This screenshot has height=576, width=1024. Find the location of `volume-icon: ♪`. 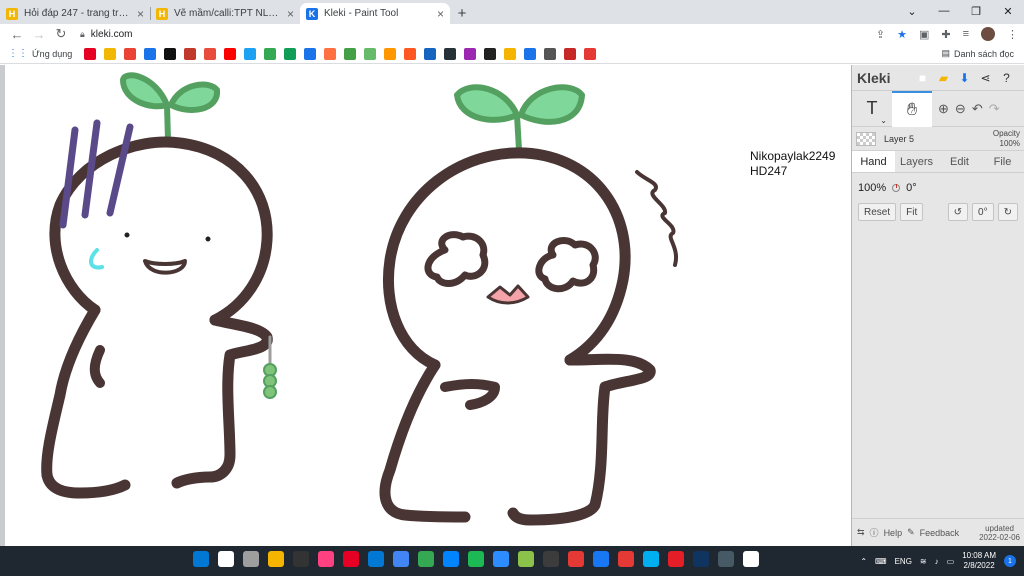

volume-icon: ♪ is located at coordinates (937, 561).